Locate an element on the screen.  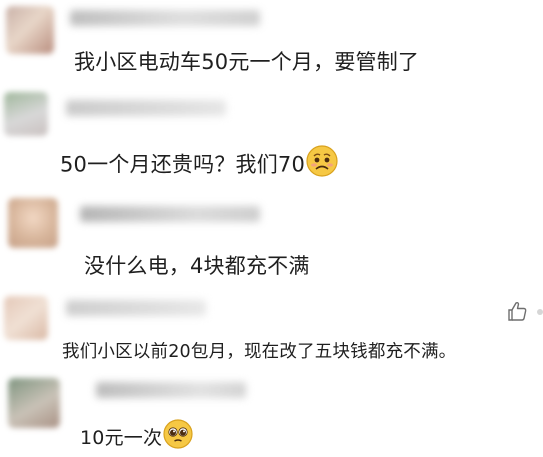
comment-text: 没什么电，4块都充不满 is located at coordinates (197, 266).